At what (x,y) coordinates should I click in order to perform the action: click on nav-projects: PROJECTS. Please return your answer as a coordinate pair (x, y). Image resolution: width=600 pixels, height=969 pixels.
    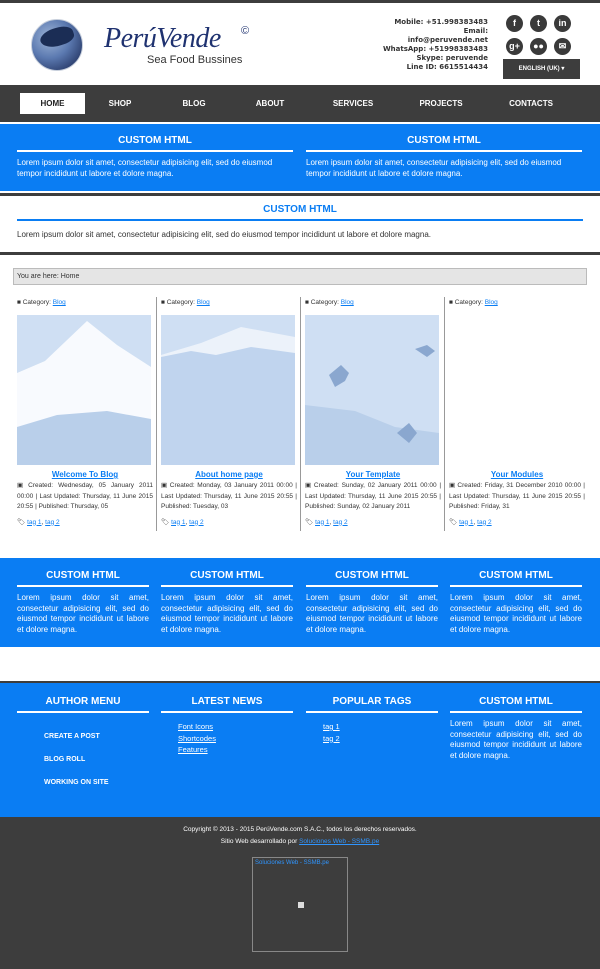
    Looking at the image, I should click on (441, 103).